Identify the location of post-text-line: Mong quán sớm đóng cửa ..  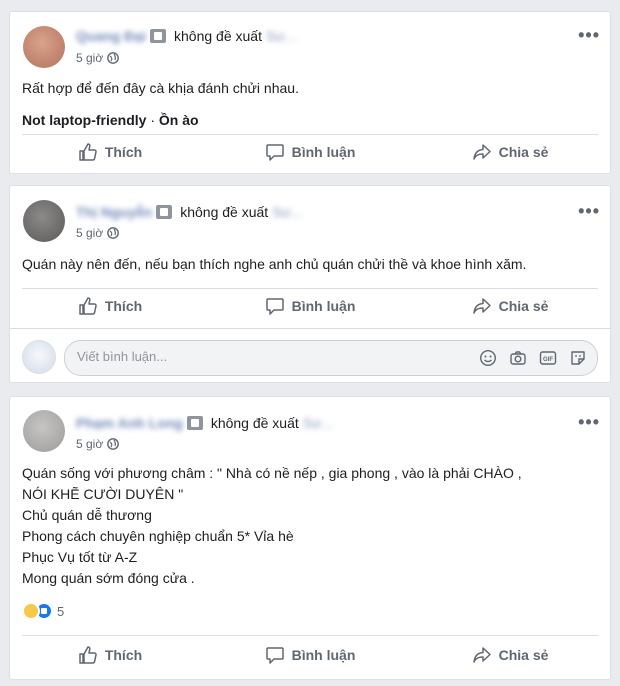
(108, 578).